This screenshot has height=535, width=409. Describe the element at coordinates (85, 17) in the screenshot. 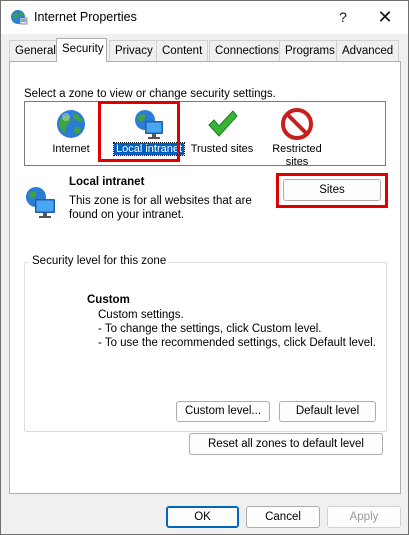

I see `window-title: Internet Properties` at that location.